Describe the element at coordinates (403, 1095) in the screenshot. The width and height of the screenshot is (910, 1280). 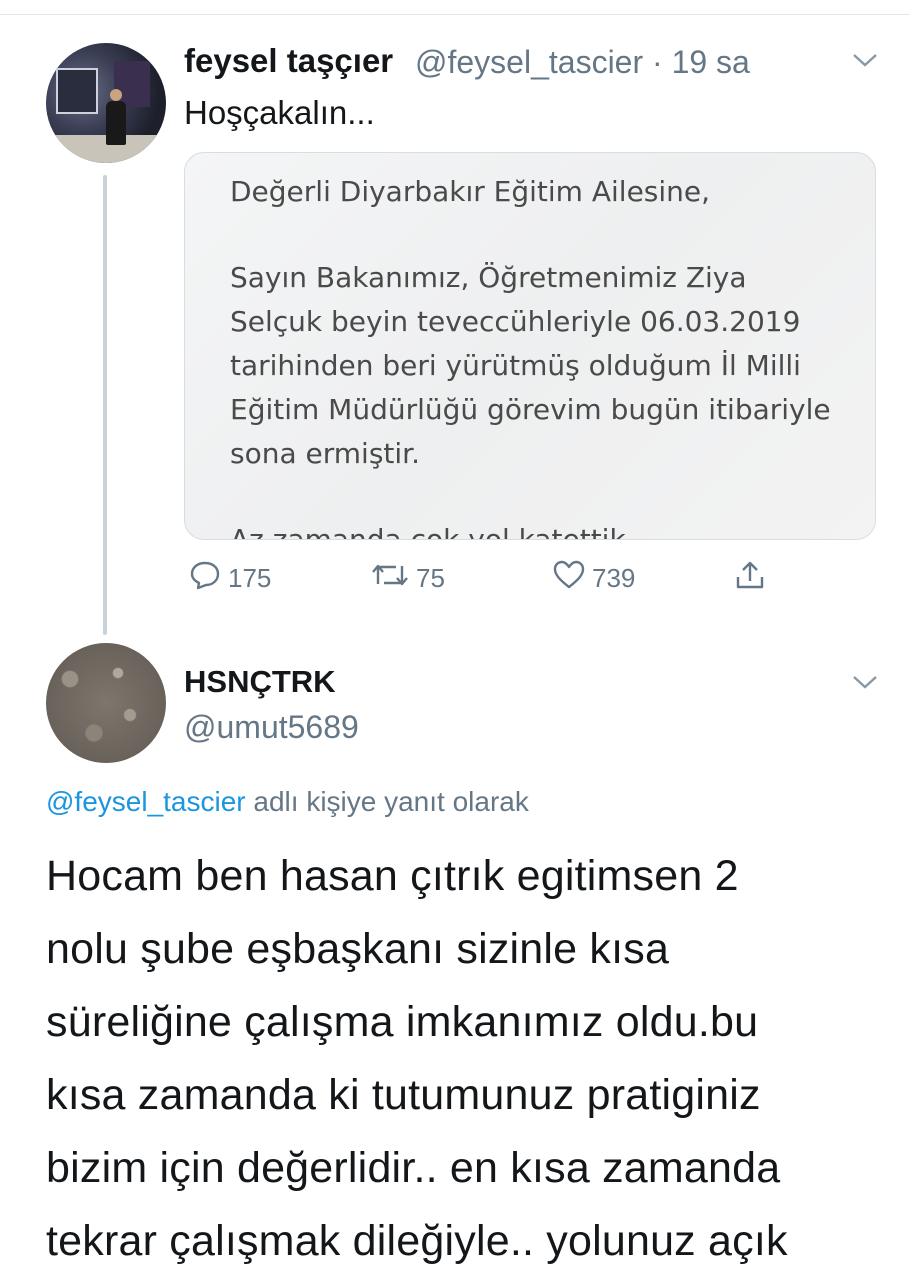
I see `tweet2-text-line: kısa zamanda ki tutumunuz pratiginiz` at that location.